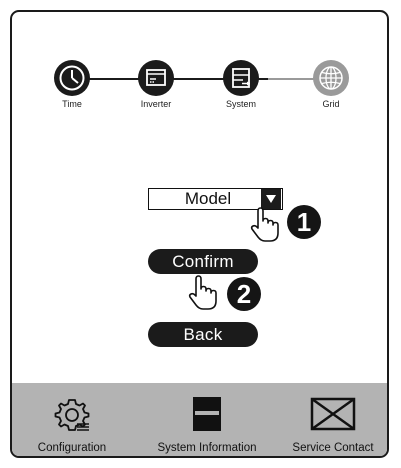  I want to click on step-system: System, so click(241, 84).